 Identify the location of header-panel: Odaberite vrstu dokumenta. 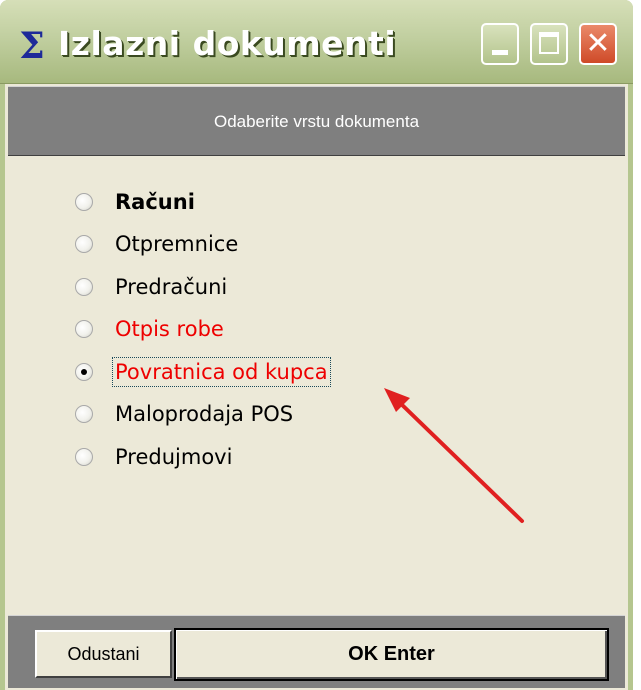
(316, 121).